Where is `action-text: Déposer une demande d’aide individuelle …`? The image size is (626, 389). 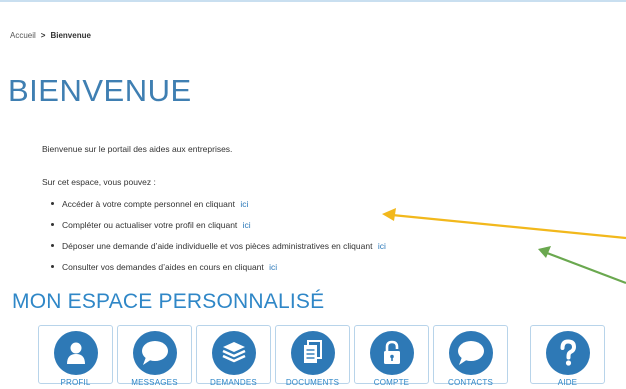
action-text: Déposer une demande d’aide individuelle … is located at coordinates (217, 246).